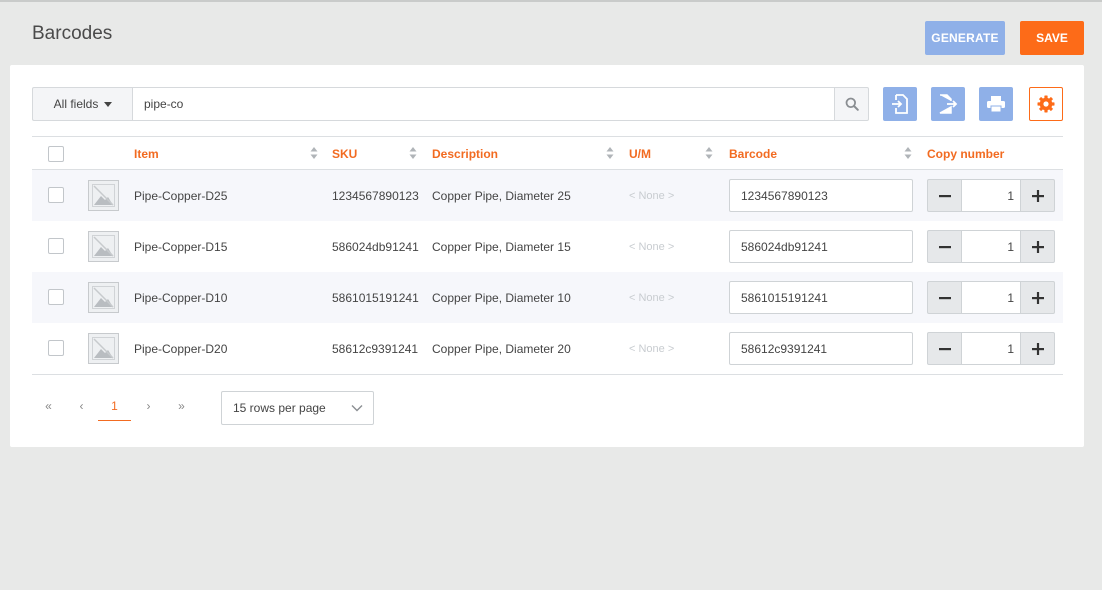 Image resolution: width=1102 pixels, height=590 pixels. I want to click on search-field-label: All fields, so click(76, 104).